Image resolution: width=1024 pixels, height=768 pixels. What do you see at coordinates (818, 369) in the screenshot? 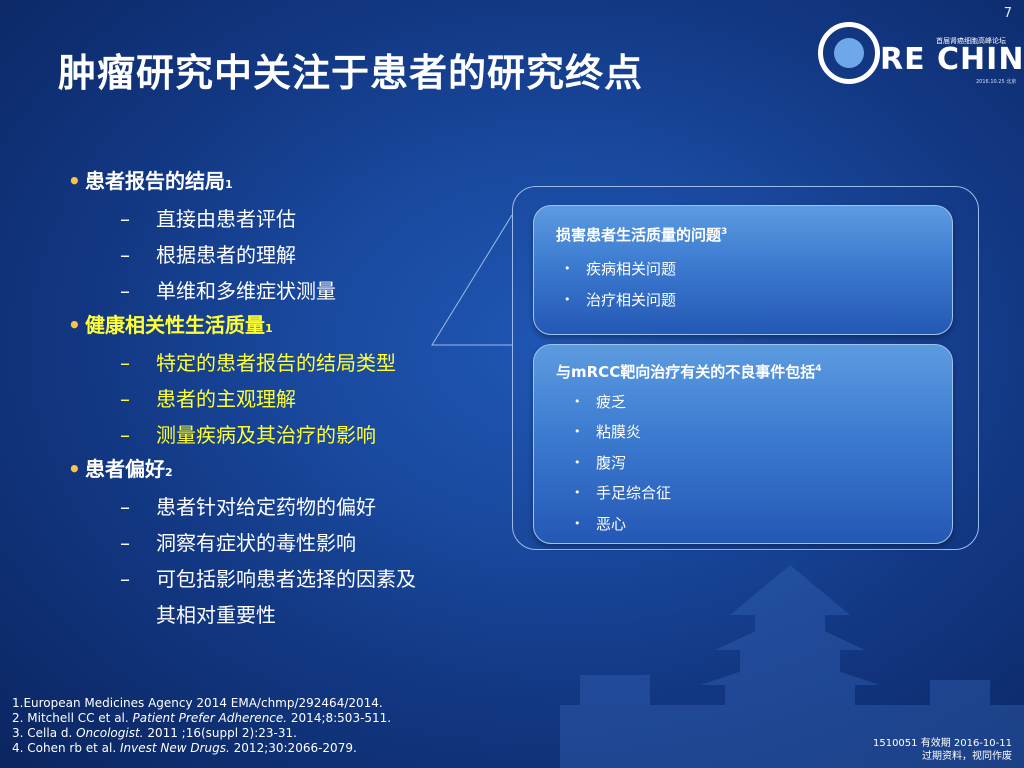
I see `adverse-events-heading-sup: 4` at bounding box center [818, 369].